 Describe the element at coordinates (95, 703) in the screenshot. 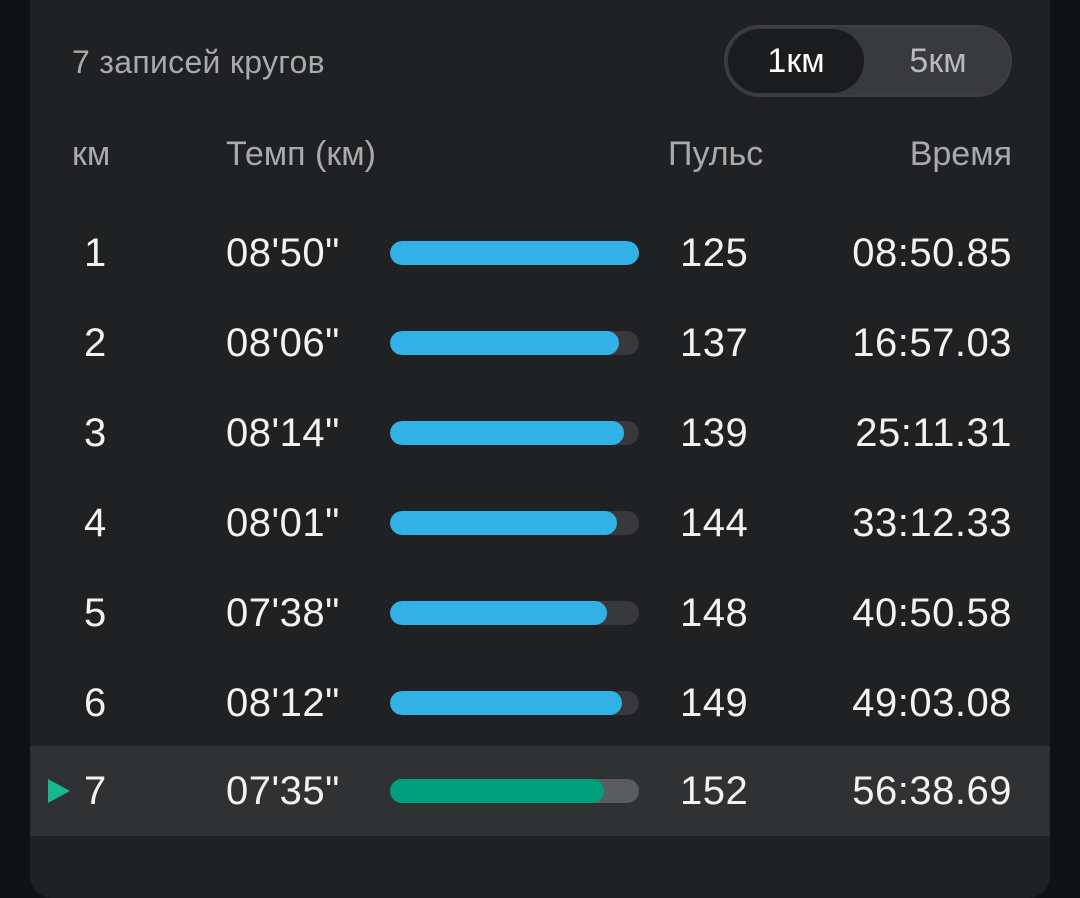

I see `lap-km: 6` at that location.